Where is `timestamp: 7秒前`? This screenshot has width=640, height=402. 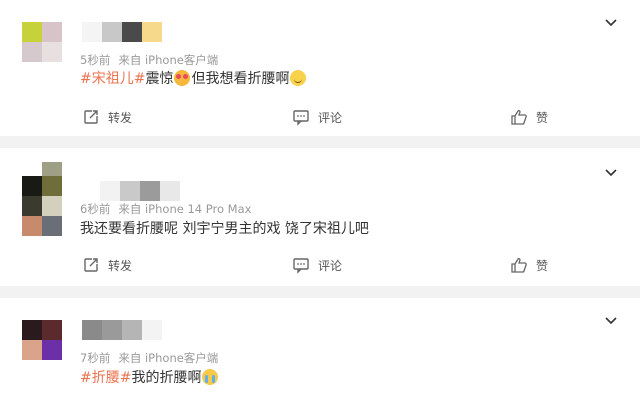
timestamp: 7秒前 is located at coordinates (95, 358).